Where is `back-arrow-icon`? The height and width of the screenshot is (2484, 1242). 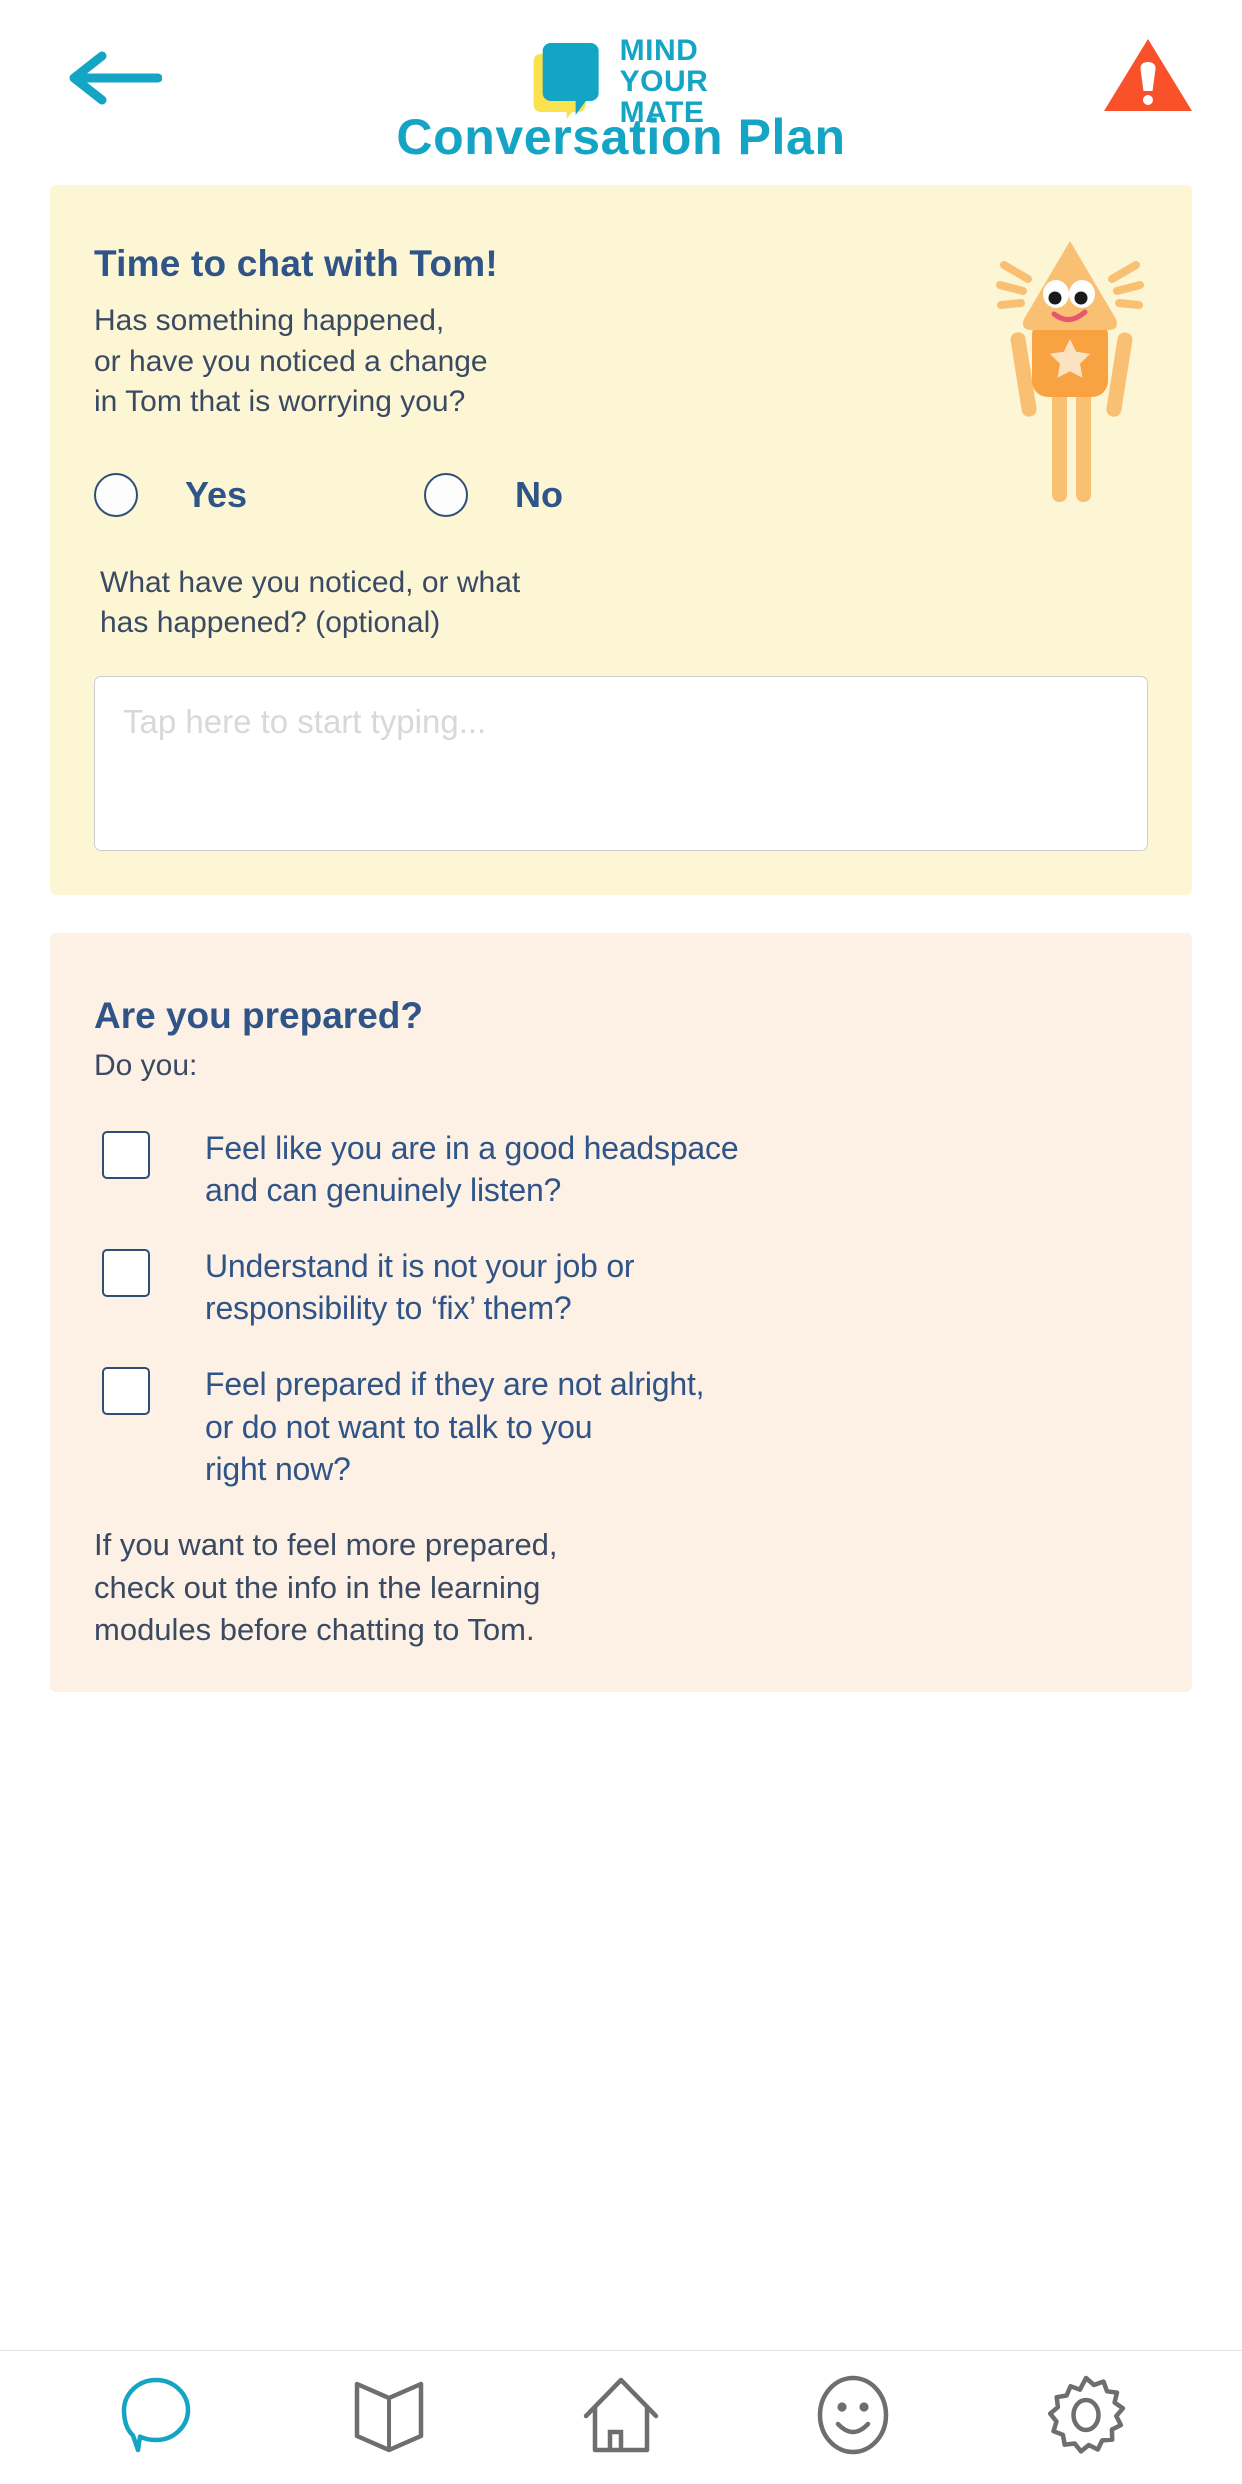
back-arrow-icon is located at coordinates (114, 78).